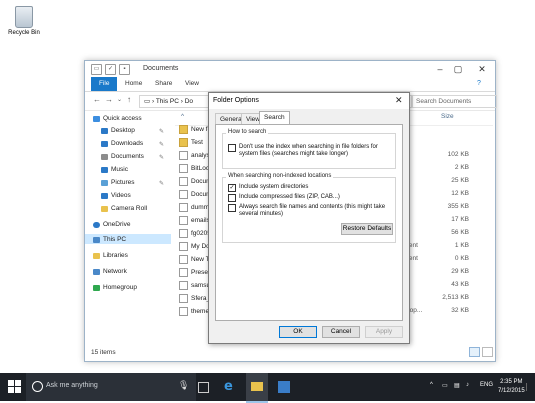 This screenshot has height=403, width=535. Describe the element at coordinates (458, 69) in the screenshot. I see `maximize-button: ▢` at that location.